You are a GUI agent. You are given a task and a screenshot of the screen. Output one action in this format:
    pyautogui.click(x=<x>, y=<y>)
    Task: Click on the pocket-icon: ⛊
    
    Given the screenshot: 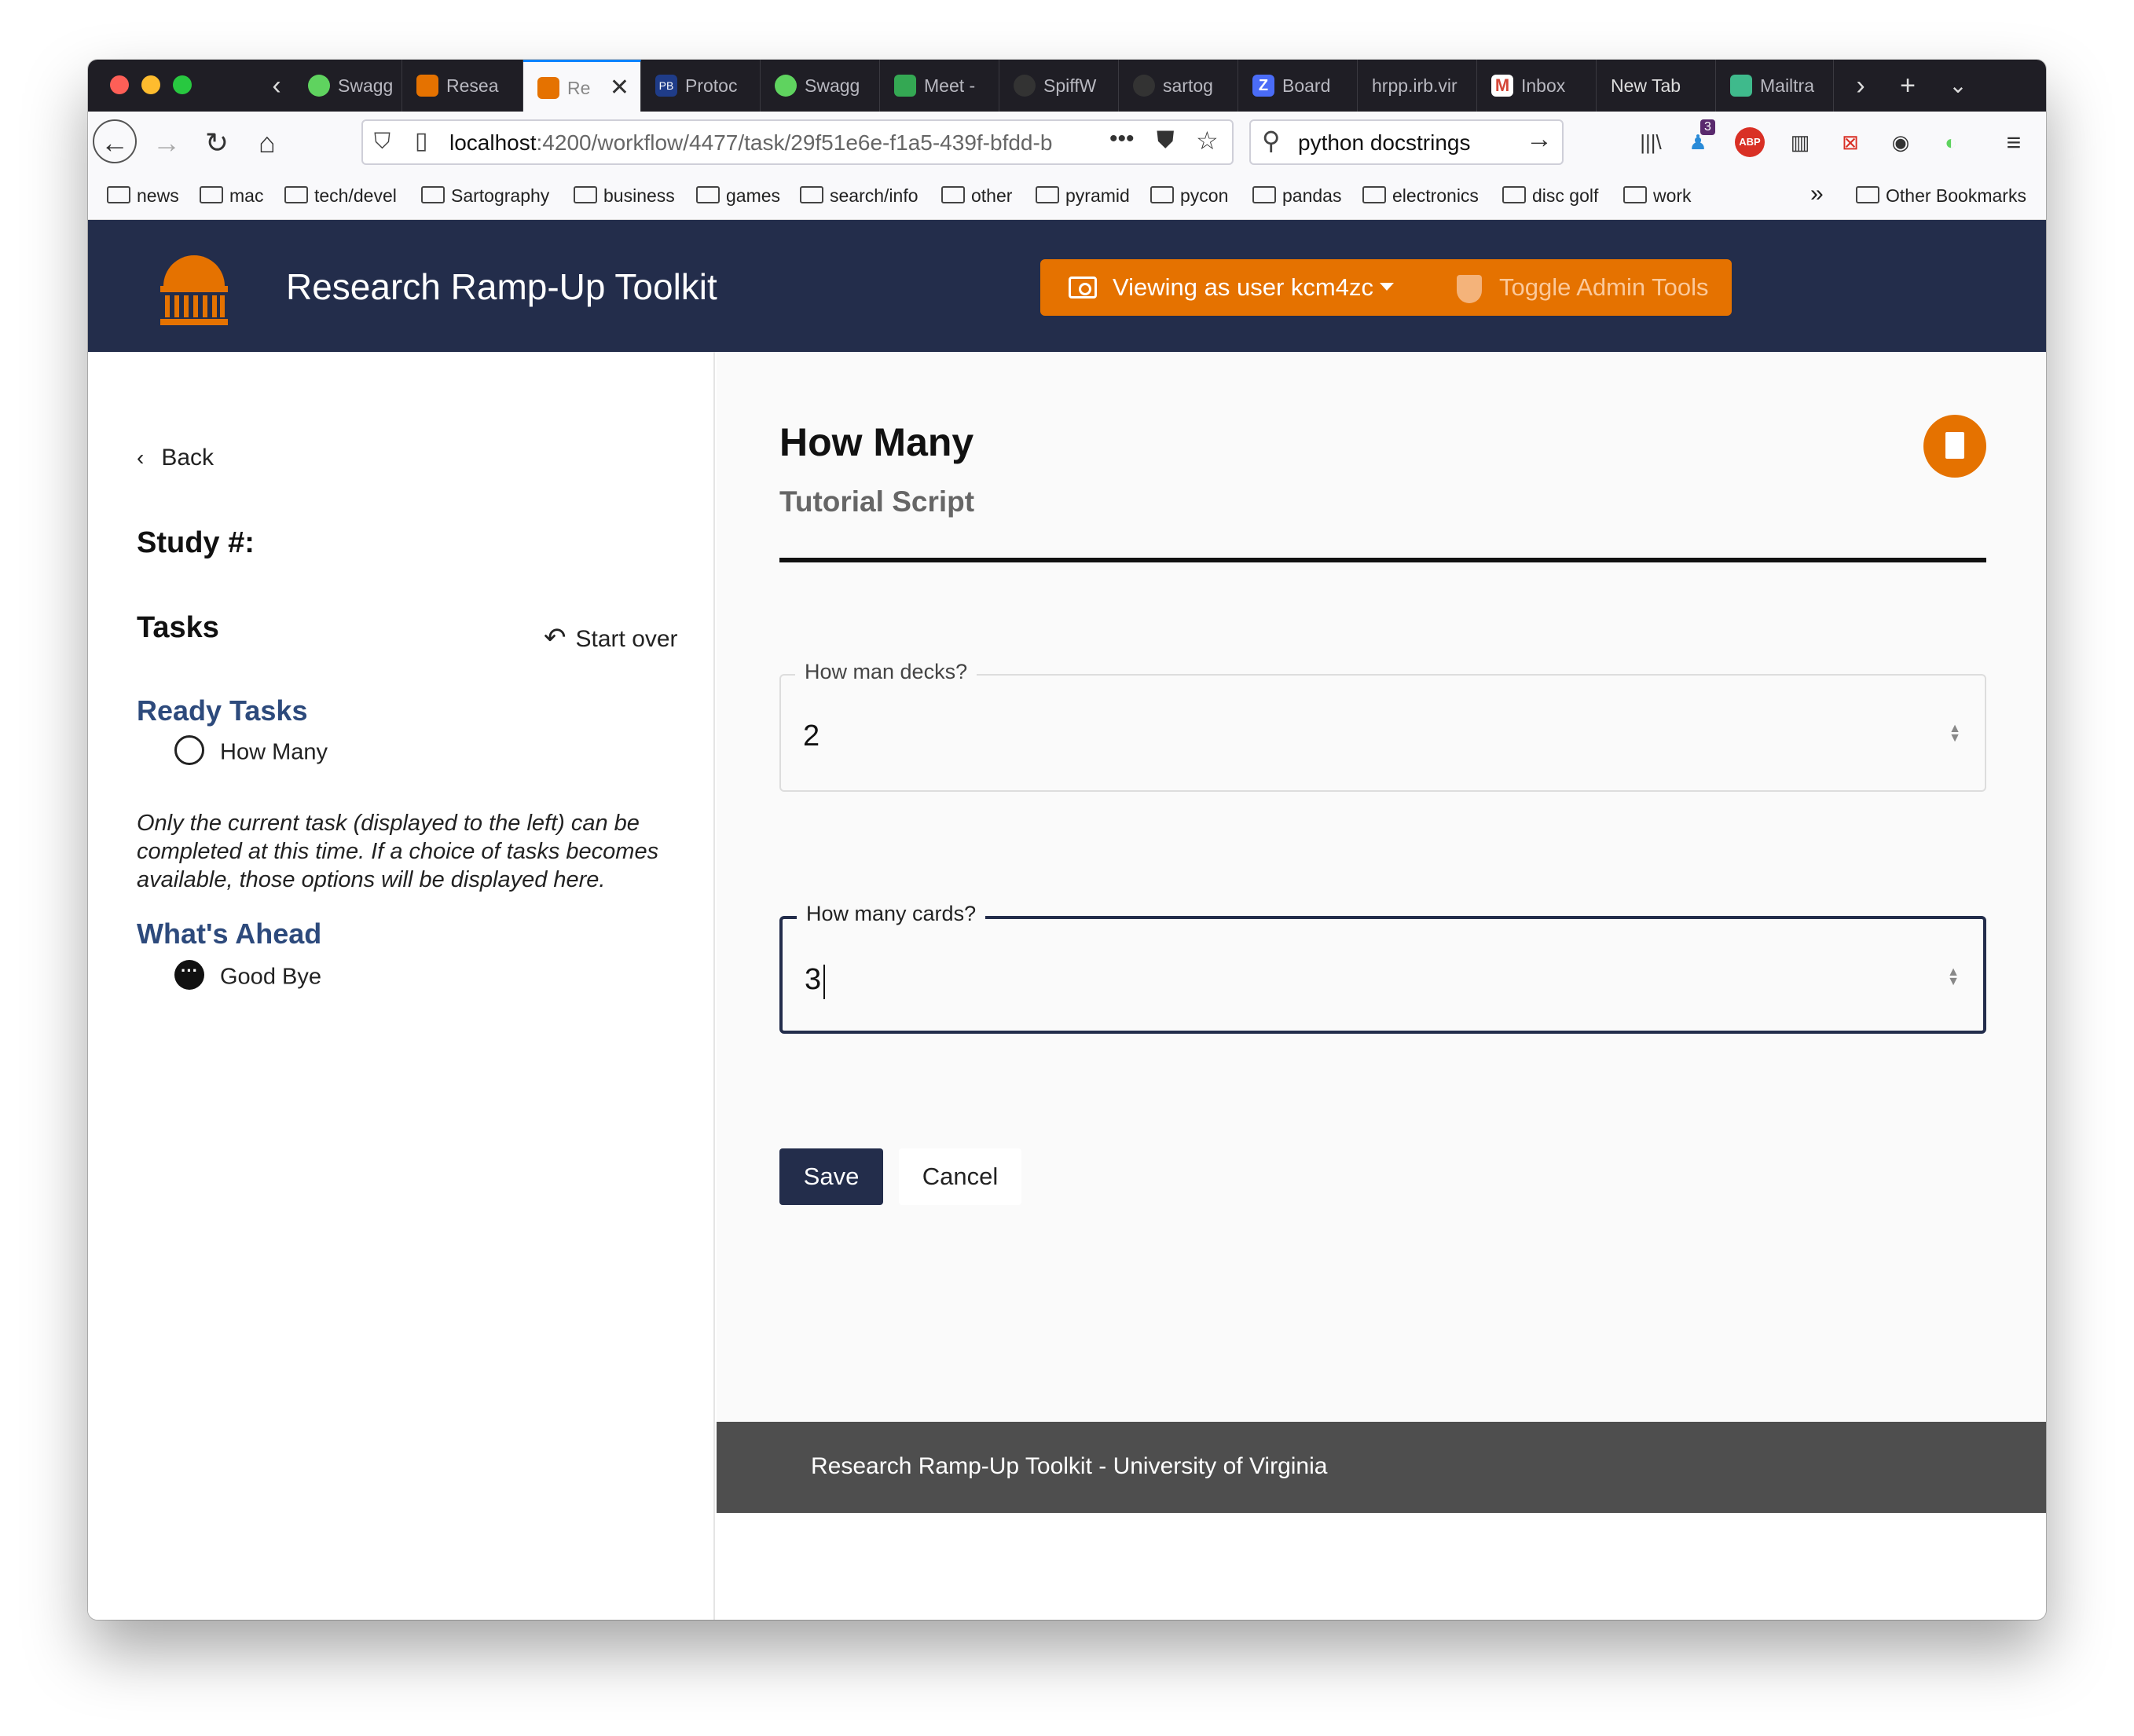 What is the action you would take?
    pyautogui.click(x=1166, y=140)
    